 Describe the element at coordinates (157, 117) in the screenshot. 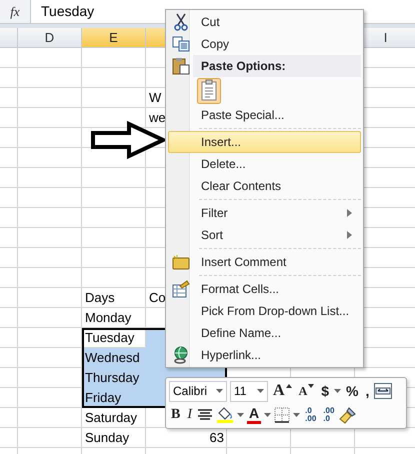

I see `table-cell: we` at that location.